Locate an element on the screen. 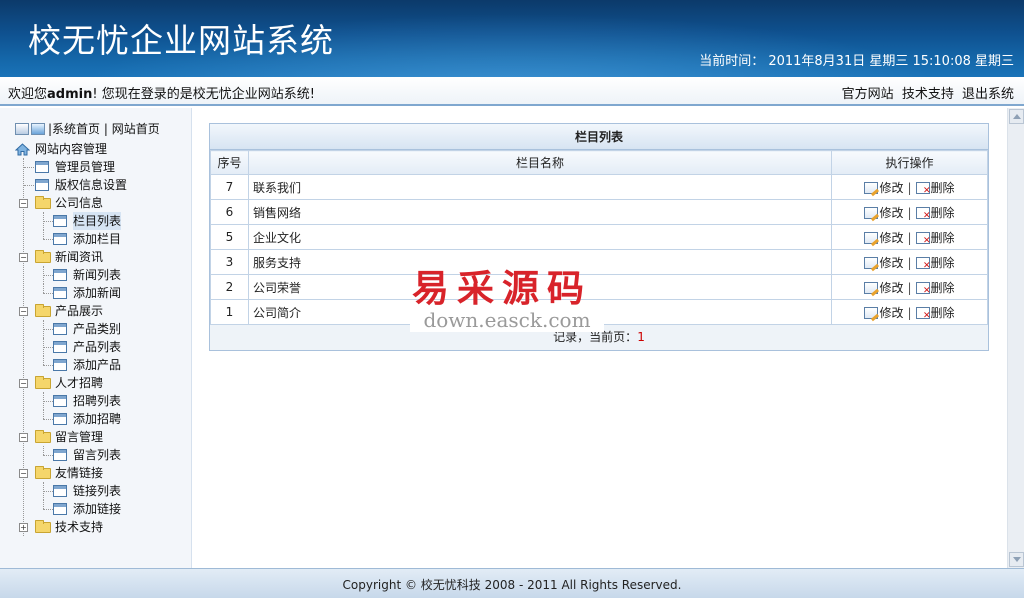  tree-item-column-list: 栏目列表 is located at coordinates (102, 221).